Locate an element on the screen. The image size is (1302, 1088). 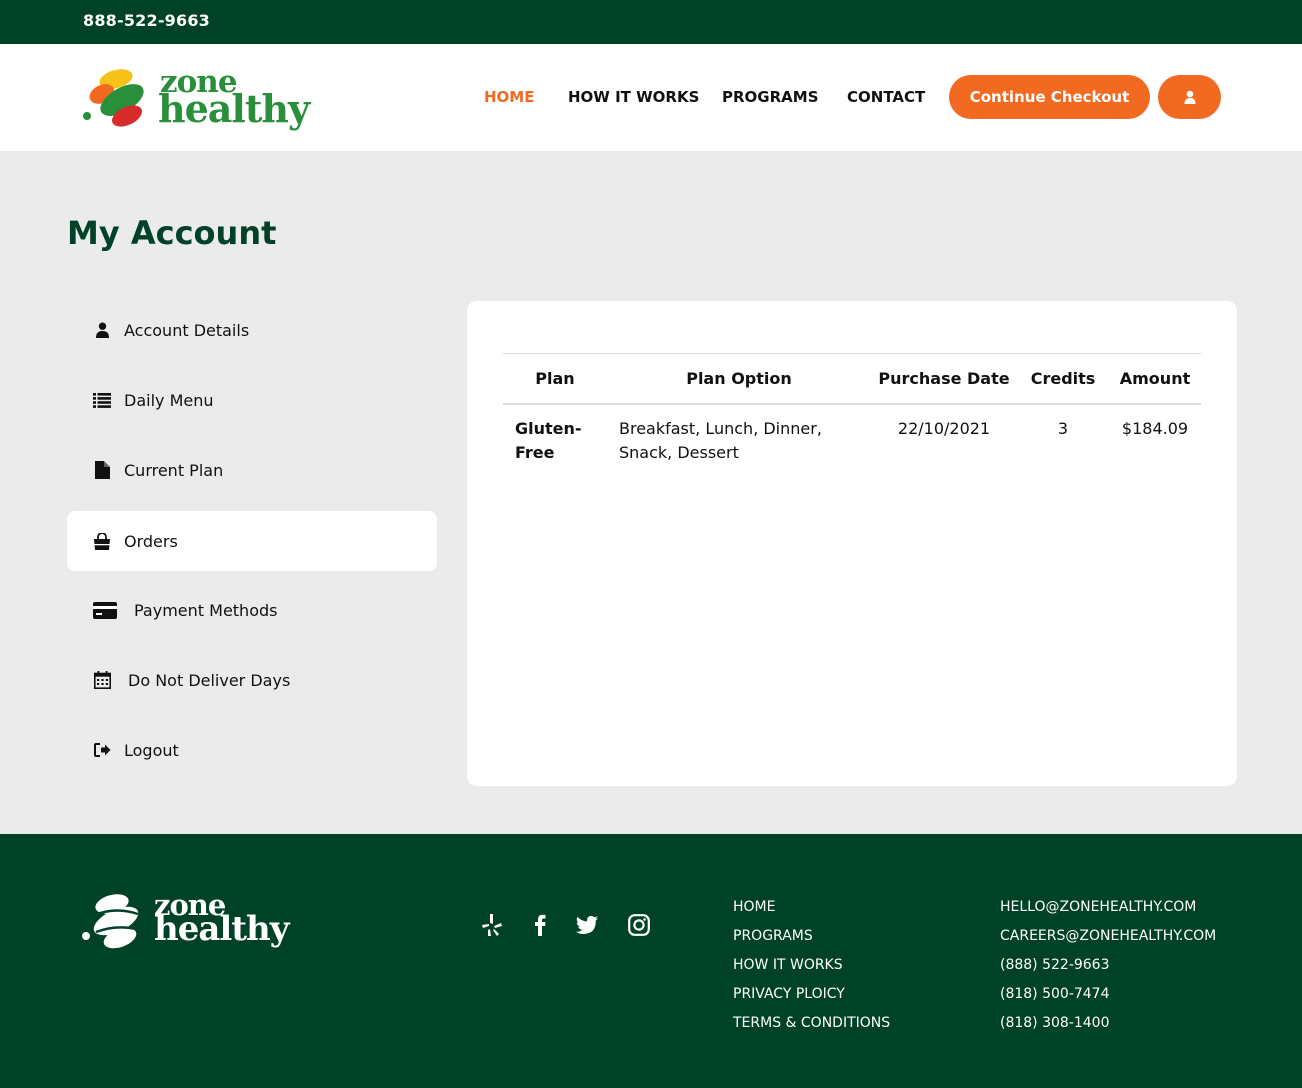
file-icon is located at coordinates (102, 470).